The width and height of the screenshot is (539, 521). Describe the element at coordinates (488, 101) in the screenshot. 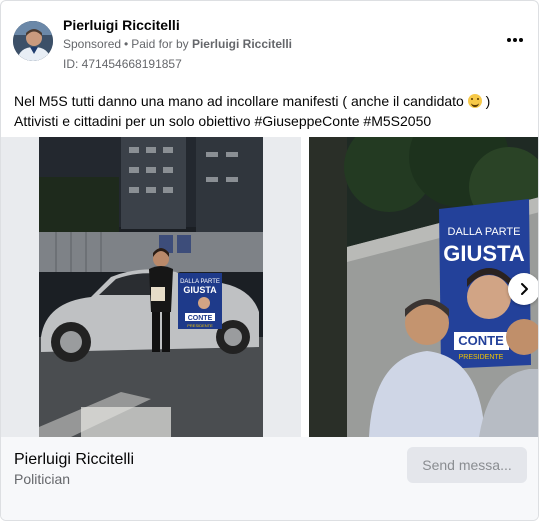

I see `post-text-line-1-end: )` at that location.